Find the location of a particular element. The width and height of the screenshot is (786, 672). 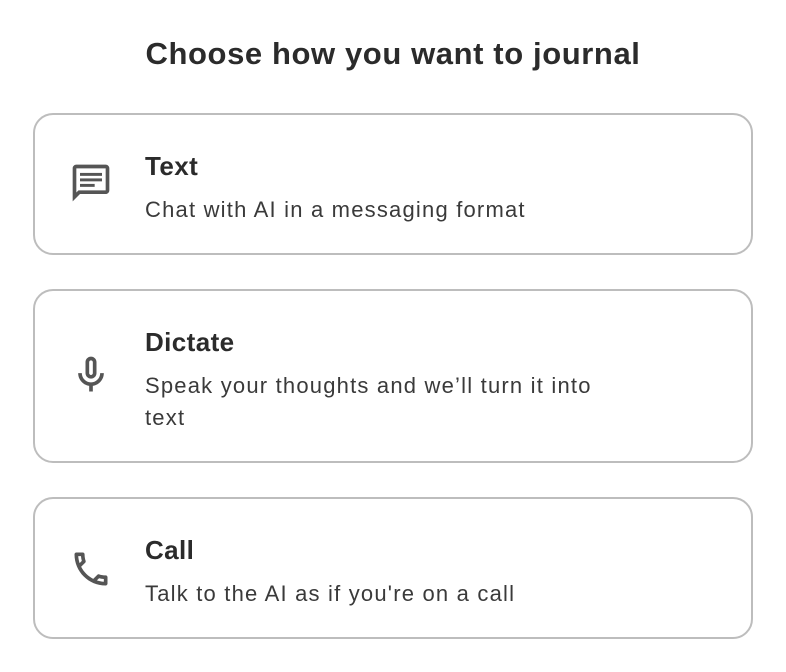

page-title: Choose how you want to journal is located at coordinates (393, 53).